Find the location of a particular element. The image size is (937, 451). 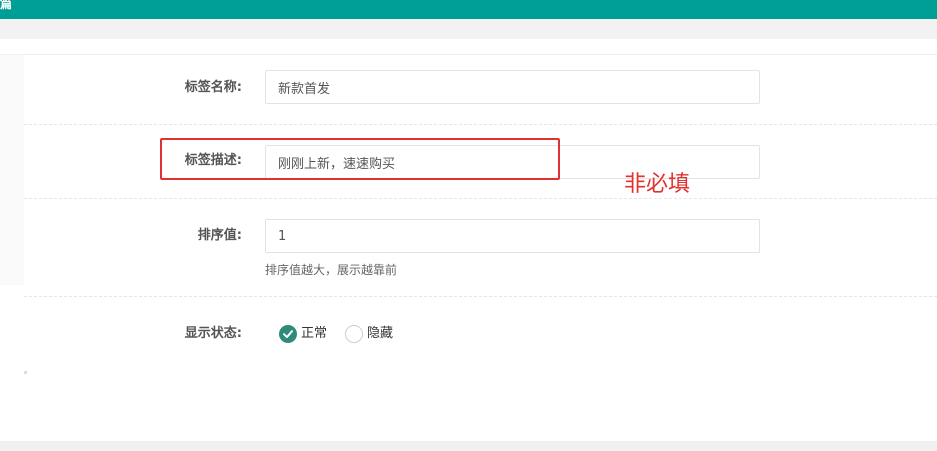

annotation-note: 非必填 is located at coordinates (657, 184).